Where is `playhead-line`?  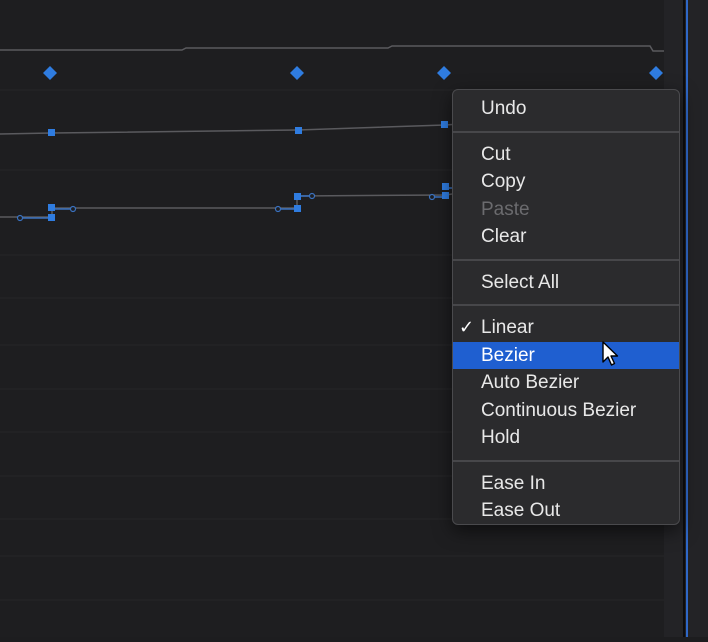
playhead-line is located at coordinates (687, 318).